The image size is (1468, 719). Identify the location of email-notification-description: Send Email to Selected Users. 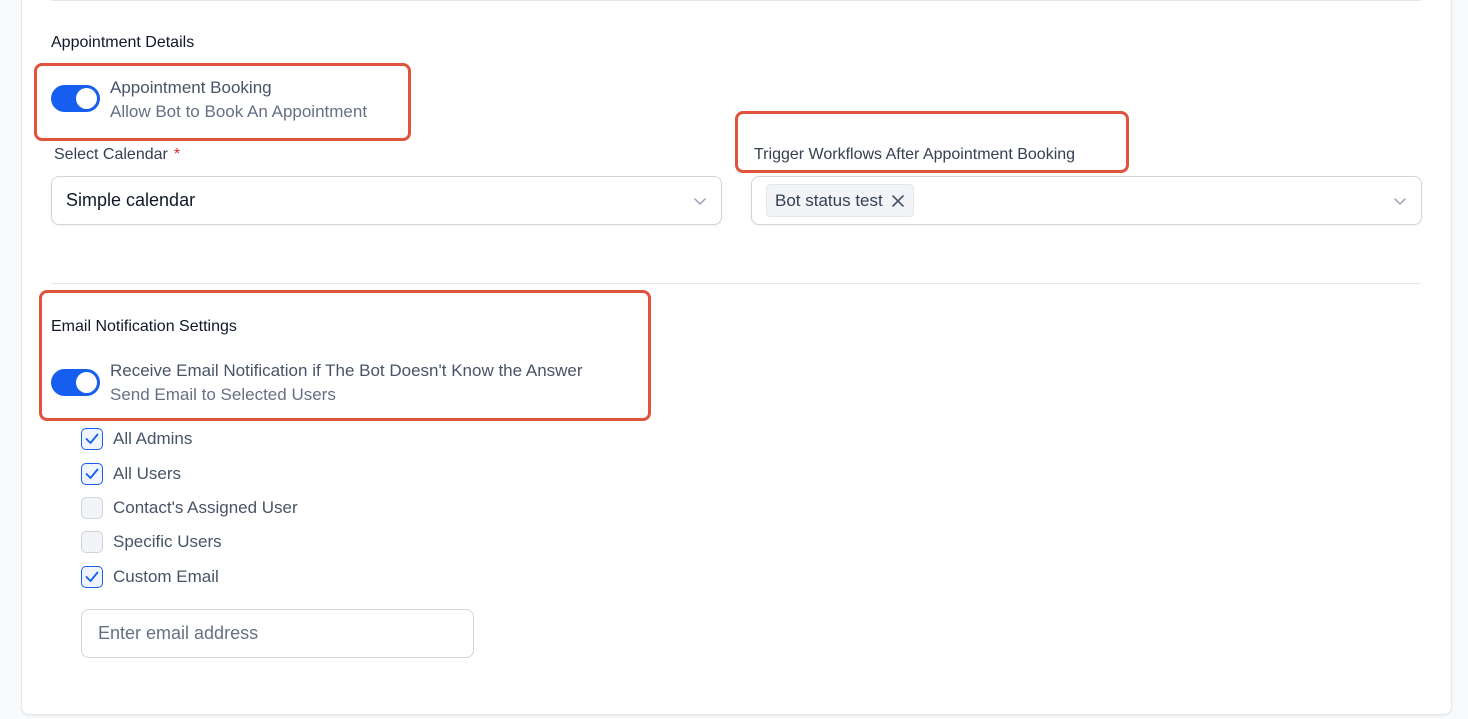
(223, 394).